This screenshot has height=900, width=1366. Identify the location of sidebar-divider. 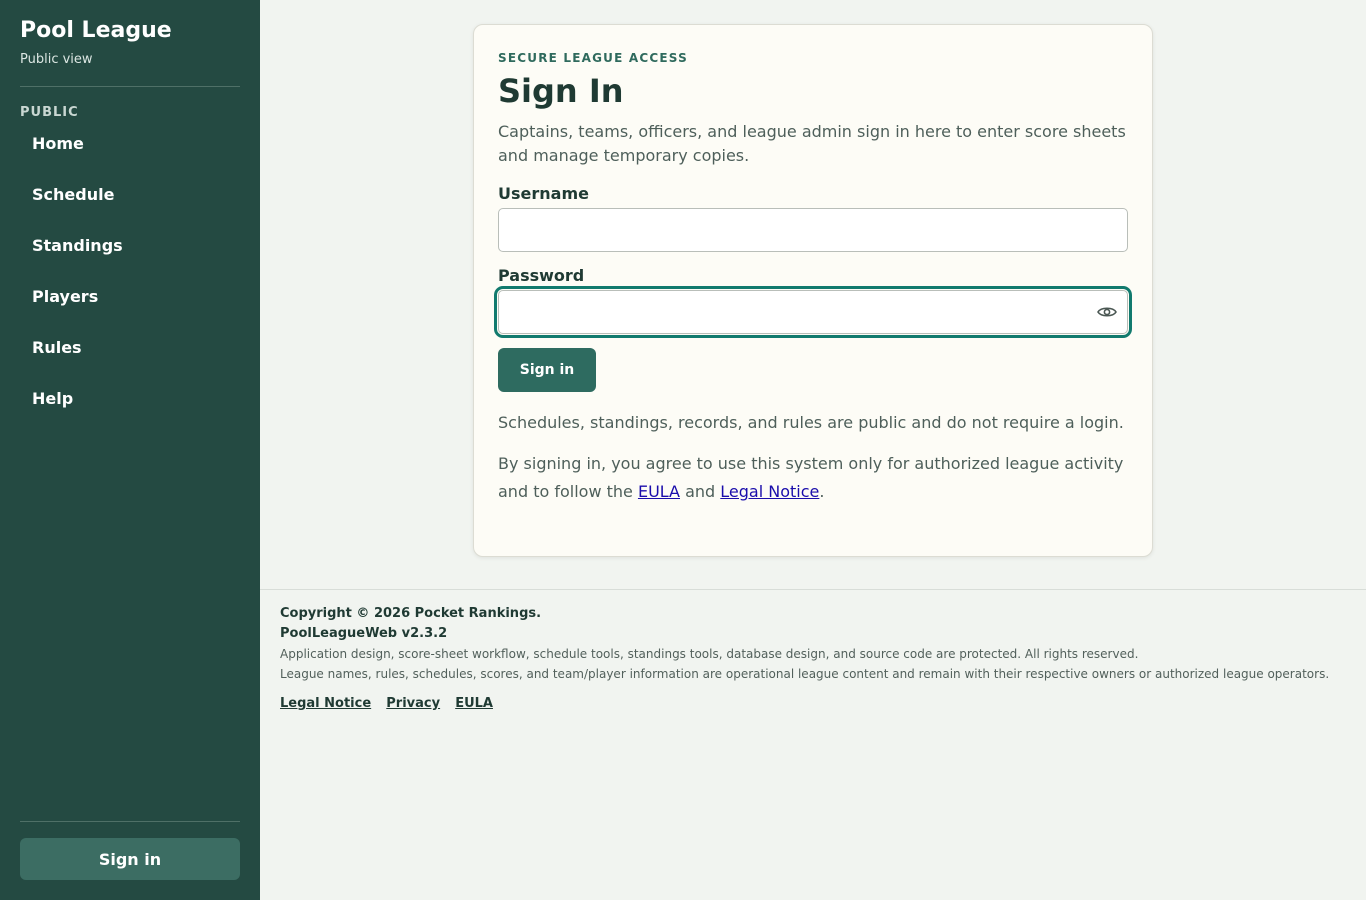
(130, 86).